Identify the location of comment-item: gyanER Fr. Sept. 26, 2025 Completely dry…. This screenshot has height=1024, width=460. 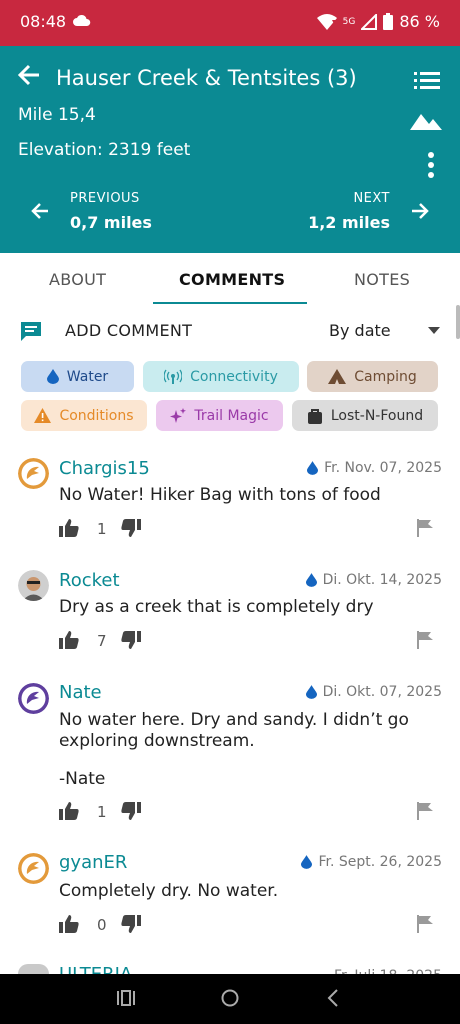
(230, 899).